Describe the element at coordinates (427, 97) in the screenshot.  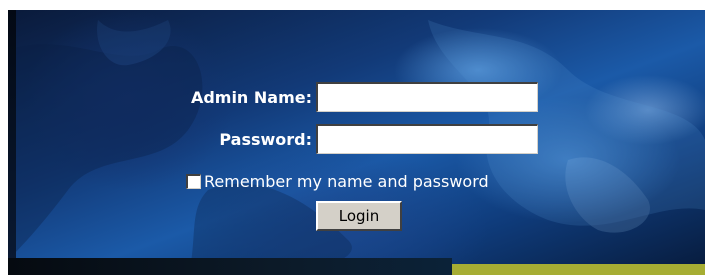
I see `admin-name-input` at that location.